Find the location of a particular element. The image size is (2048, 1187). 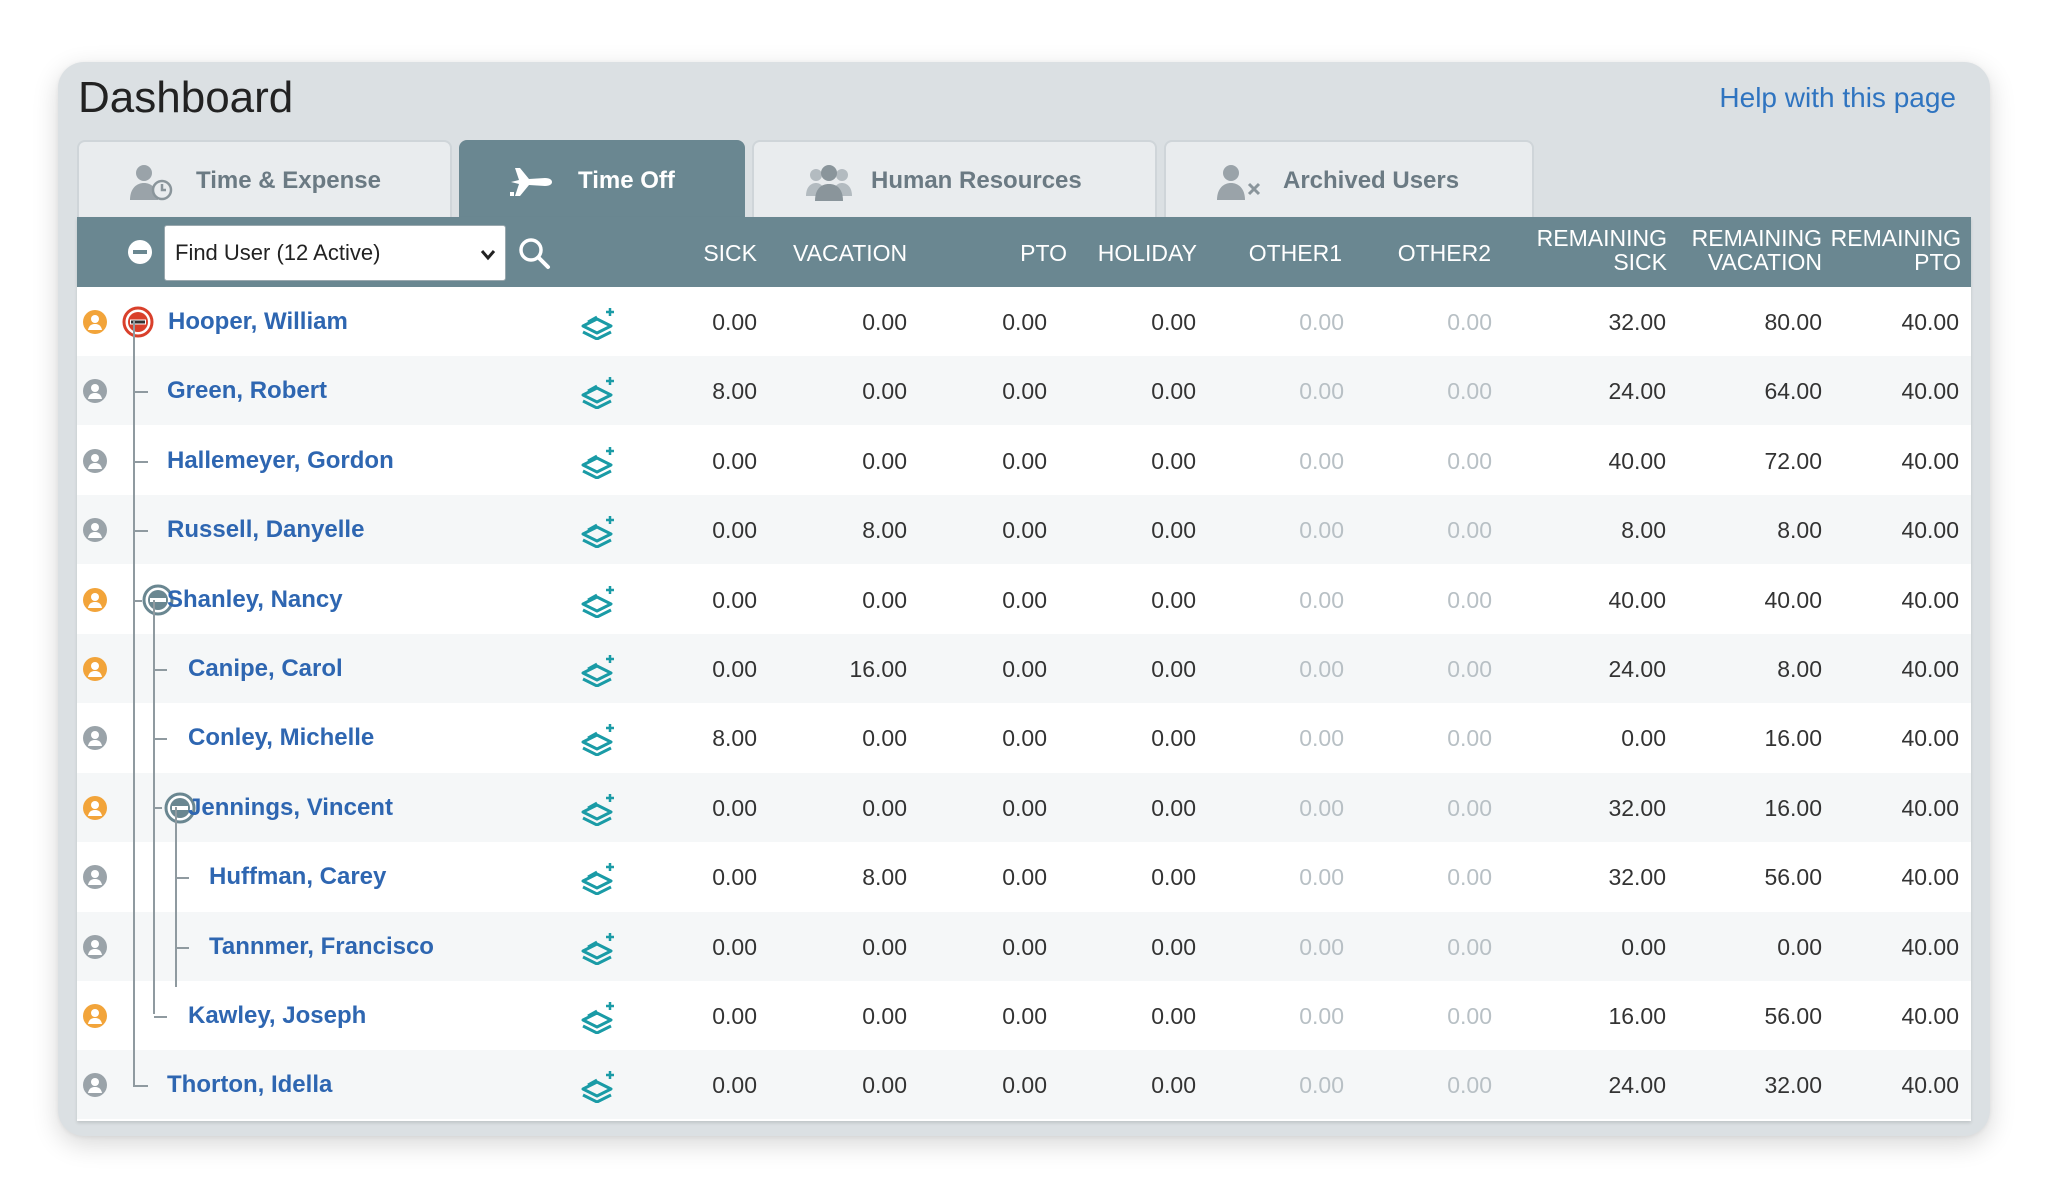

col-remaining-sick-line2: SICK is located at coordinates (1640, 262).